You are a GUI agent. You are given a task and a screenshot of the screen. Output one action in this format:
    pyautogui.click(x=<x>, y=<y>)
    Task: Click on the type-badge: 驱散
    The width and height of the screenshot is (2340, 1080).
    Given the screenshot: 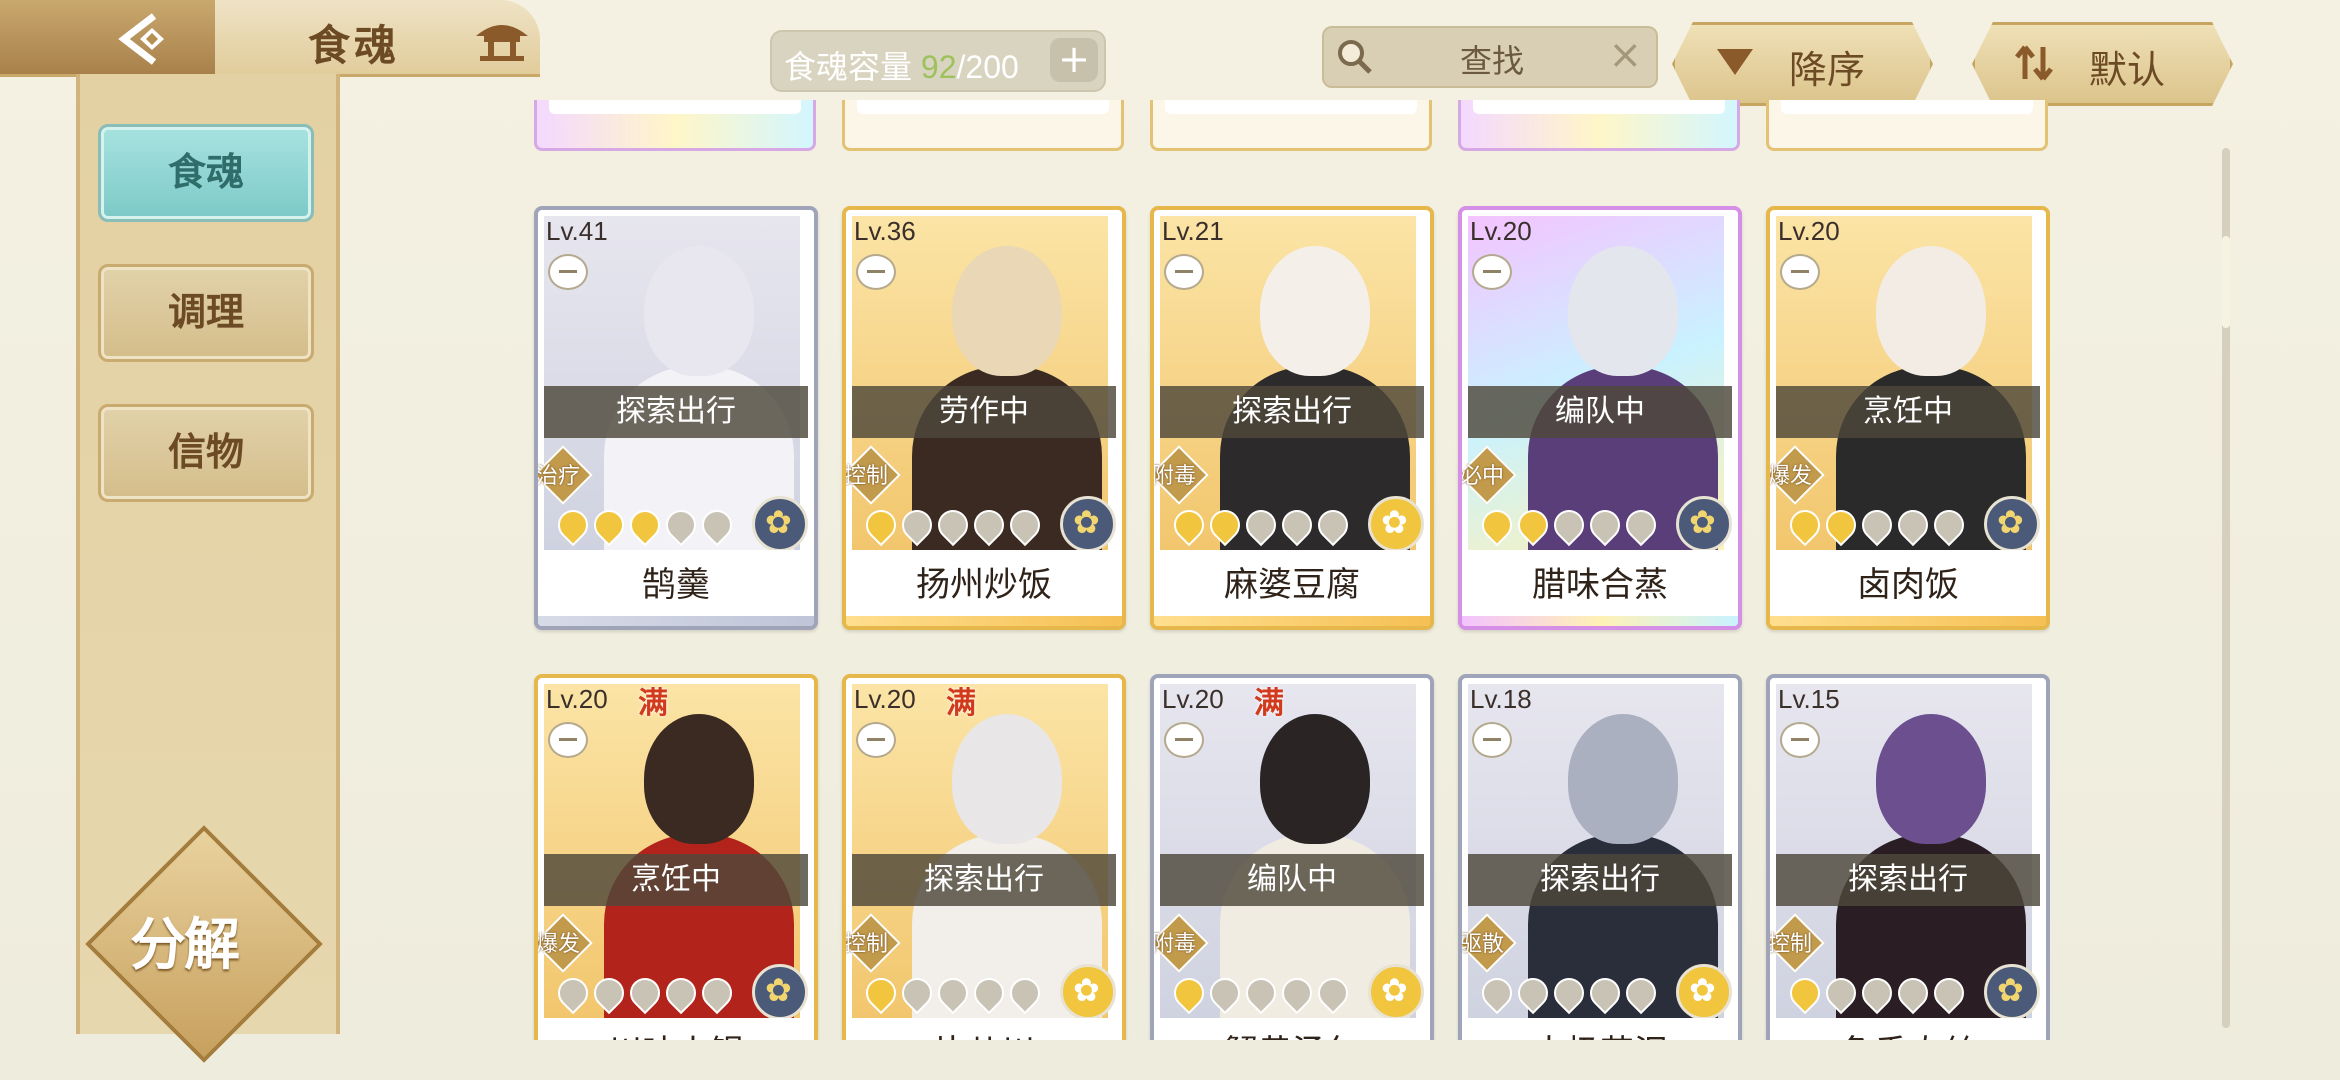 What is the action you would take?
    pyautogui.click(x=1489, y=943)
    